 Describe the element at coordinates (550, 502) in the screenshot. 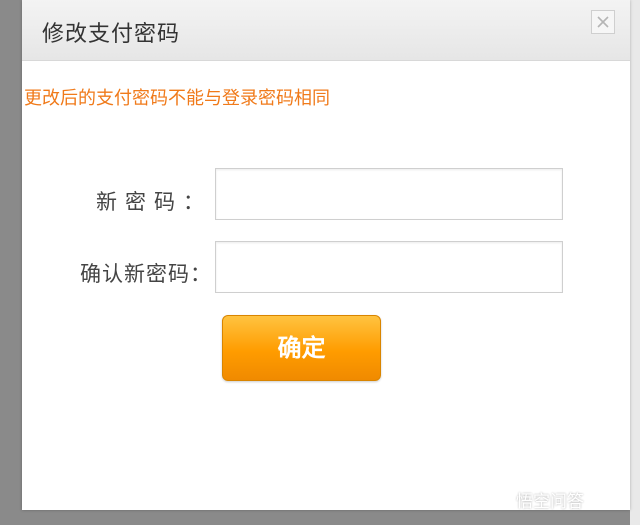

I see `watermark-text: 悟空问答` at that location.